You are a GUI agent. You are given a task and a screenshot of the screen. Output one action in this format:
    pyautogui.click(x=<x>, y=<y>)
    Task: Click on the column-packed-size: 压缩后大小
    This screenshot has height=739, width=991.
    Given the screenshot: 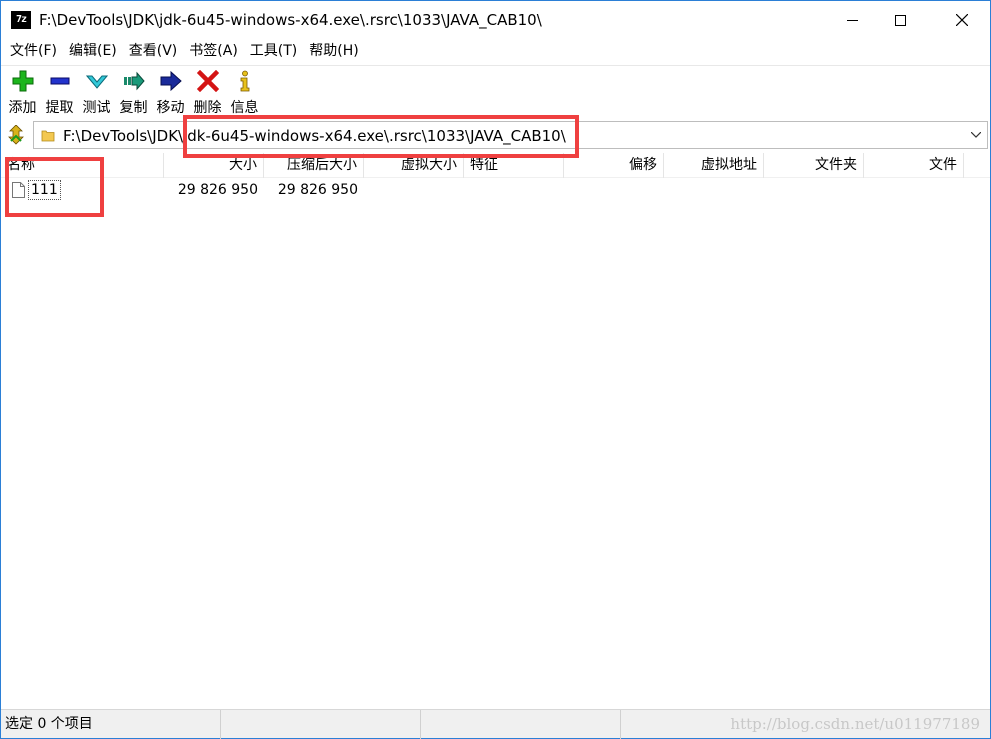 What is the action you would take?
    pyautogui.click(x=314, y=165)
    